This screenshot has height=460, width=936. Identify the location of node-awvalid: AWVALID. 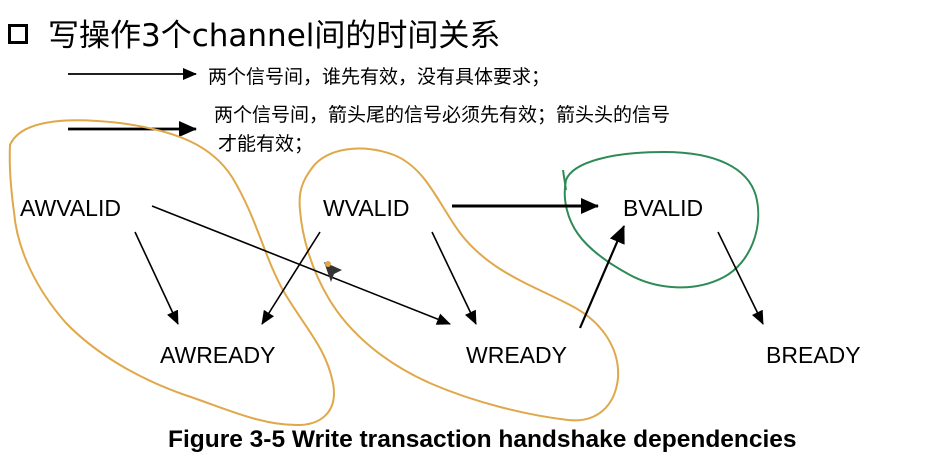
(70, 208).